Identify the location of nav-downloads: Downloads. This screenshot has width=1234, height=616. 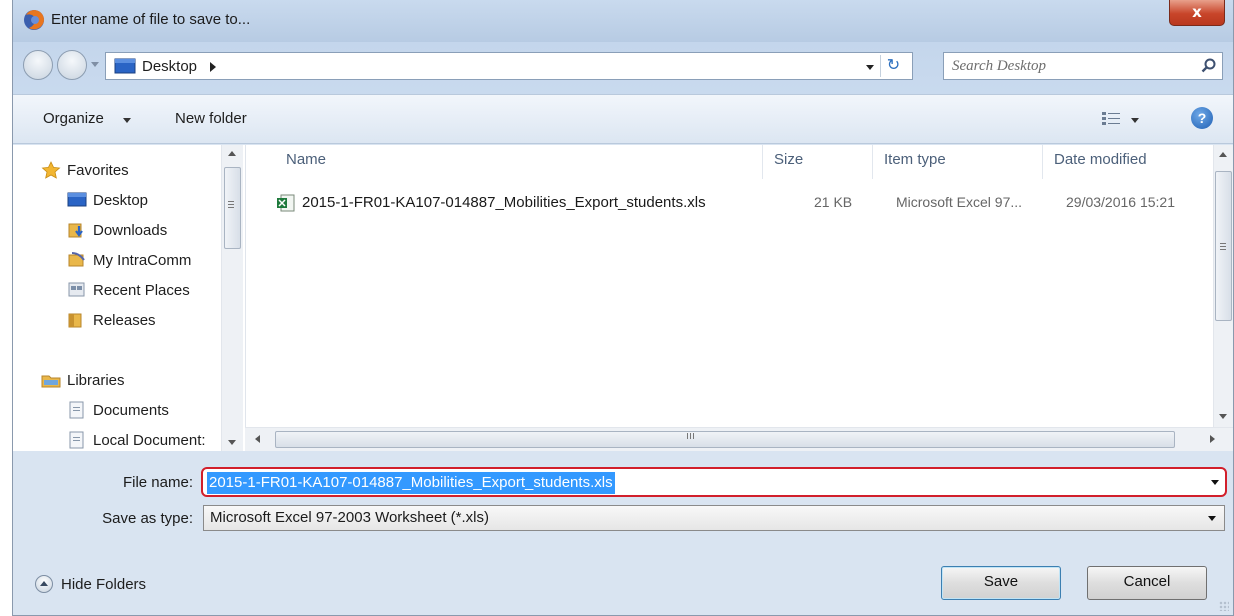
(117, 230).